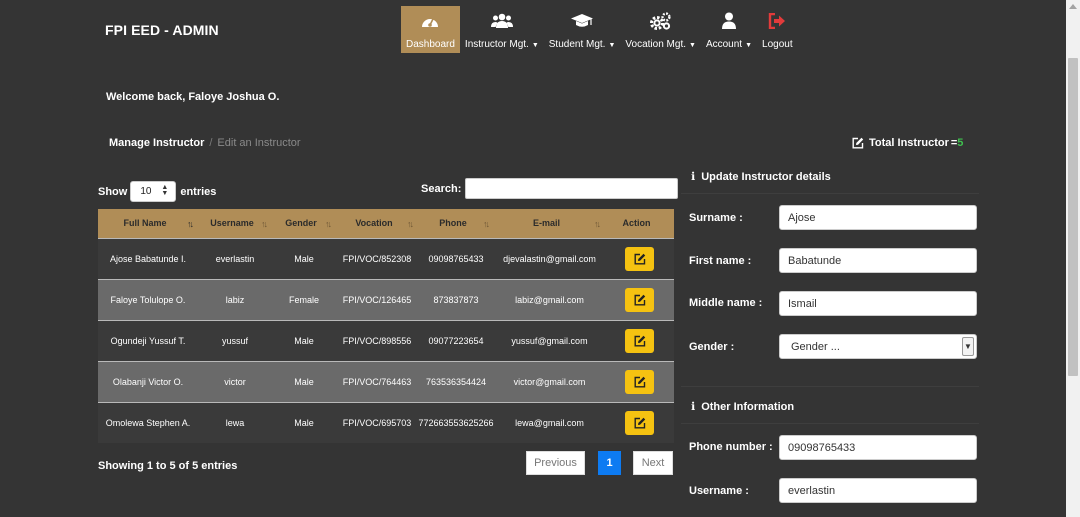  Describe the element at coordinates (377, 381) in the screenshot. I see `cell-vocation: FPI/VOC/764463` at that location.